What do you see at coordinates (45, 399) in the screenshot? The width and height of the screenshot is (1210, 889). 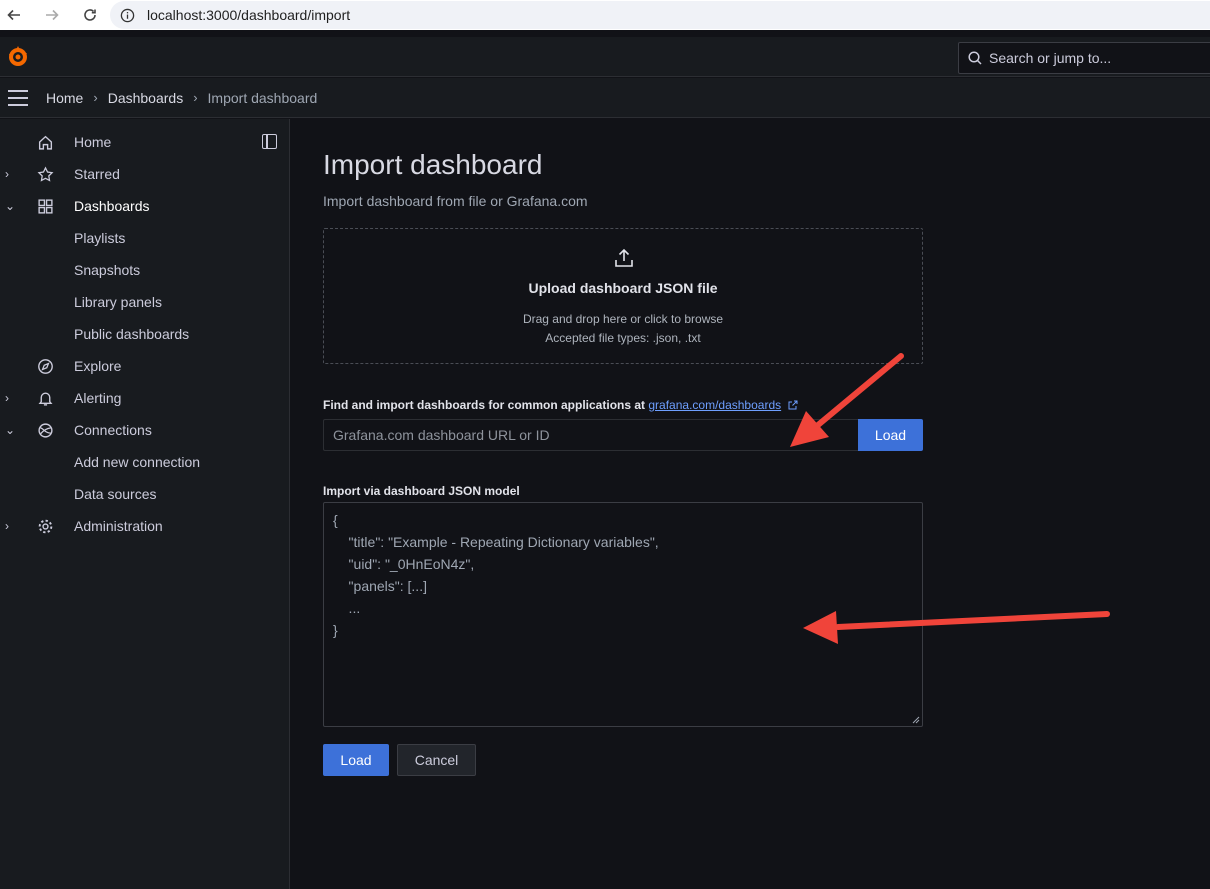 I see `bell-icon` at bounding box center [45, 399].